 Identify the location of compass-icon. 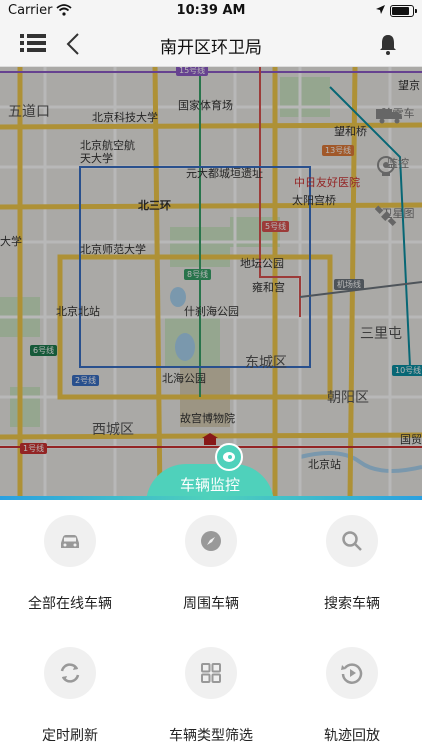
(211, 541).